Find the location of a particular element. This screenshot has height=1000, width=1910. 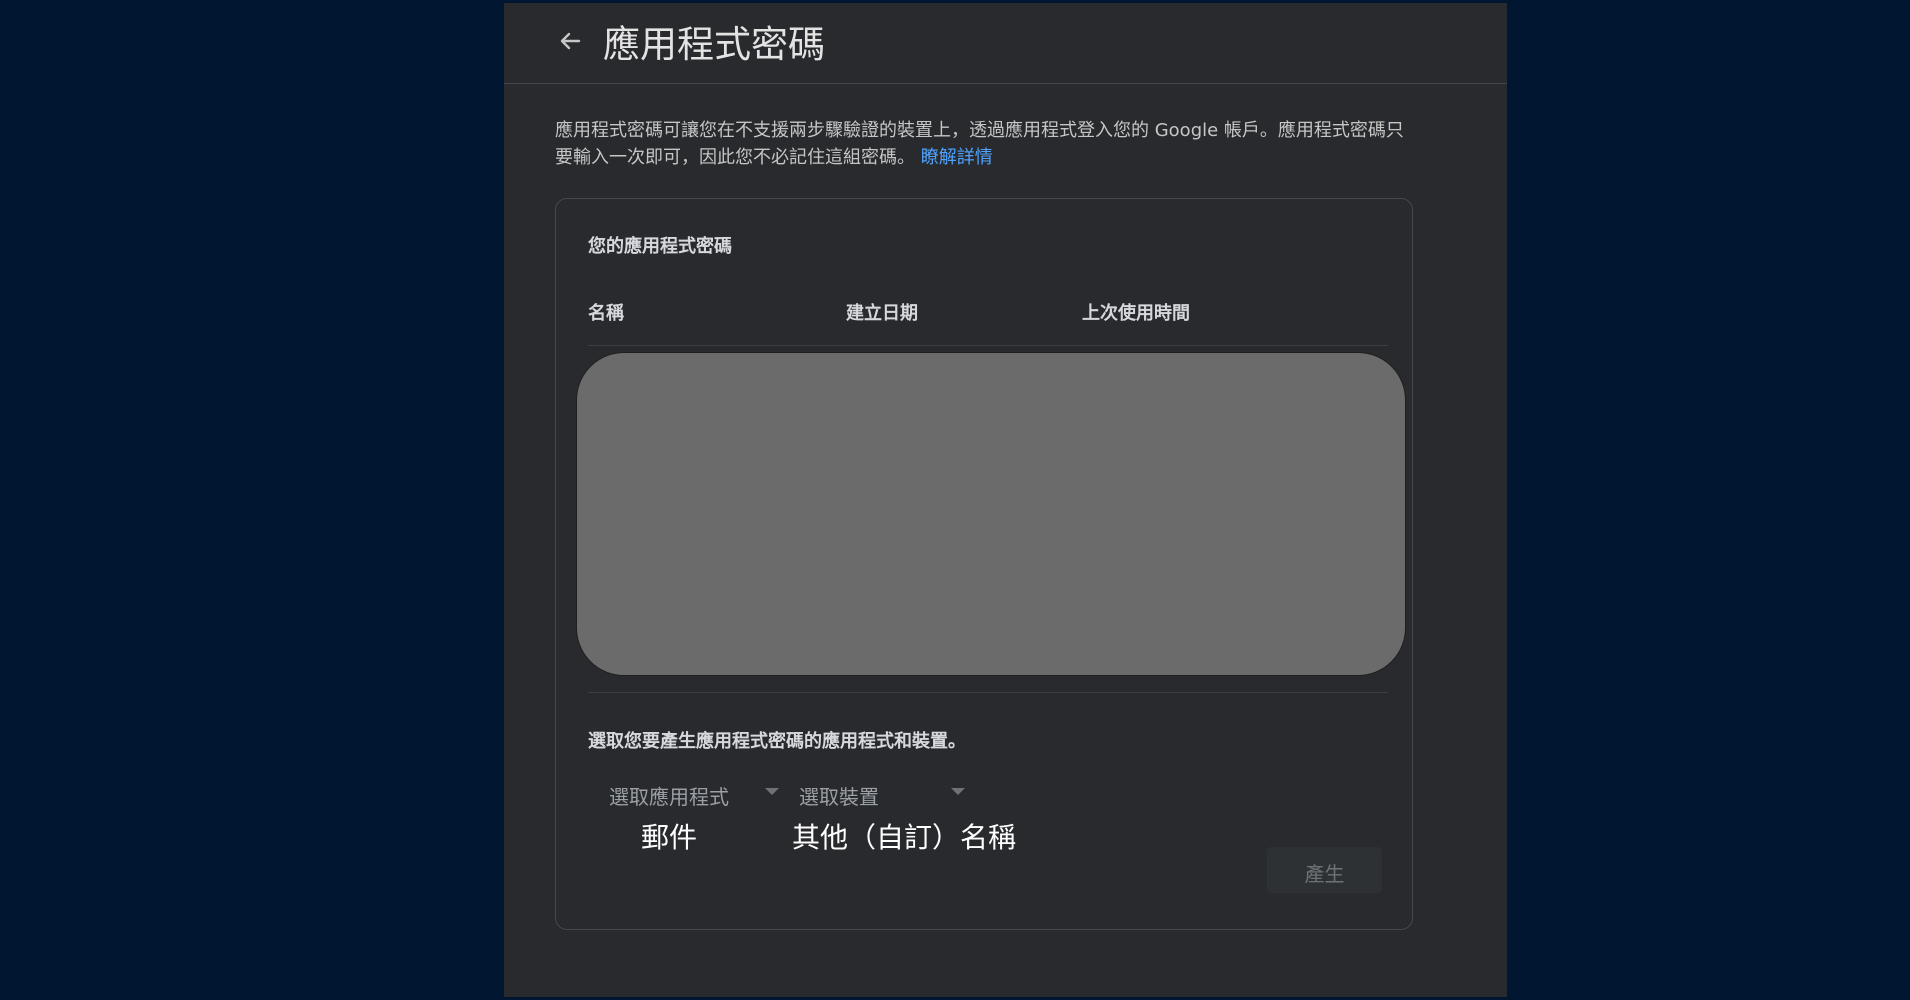

generate-button: 產生 is located at coordinates (1324, 870).